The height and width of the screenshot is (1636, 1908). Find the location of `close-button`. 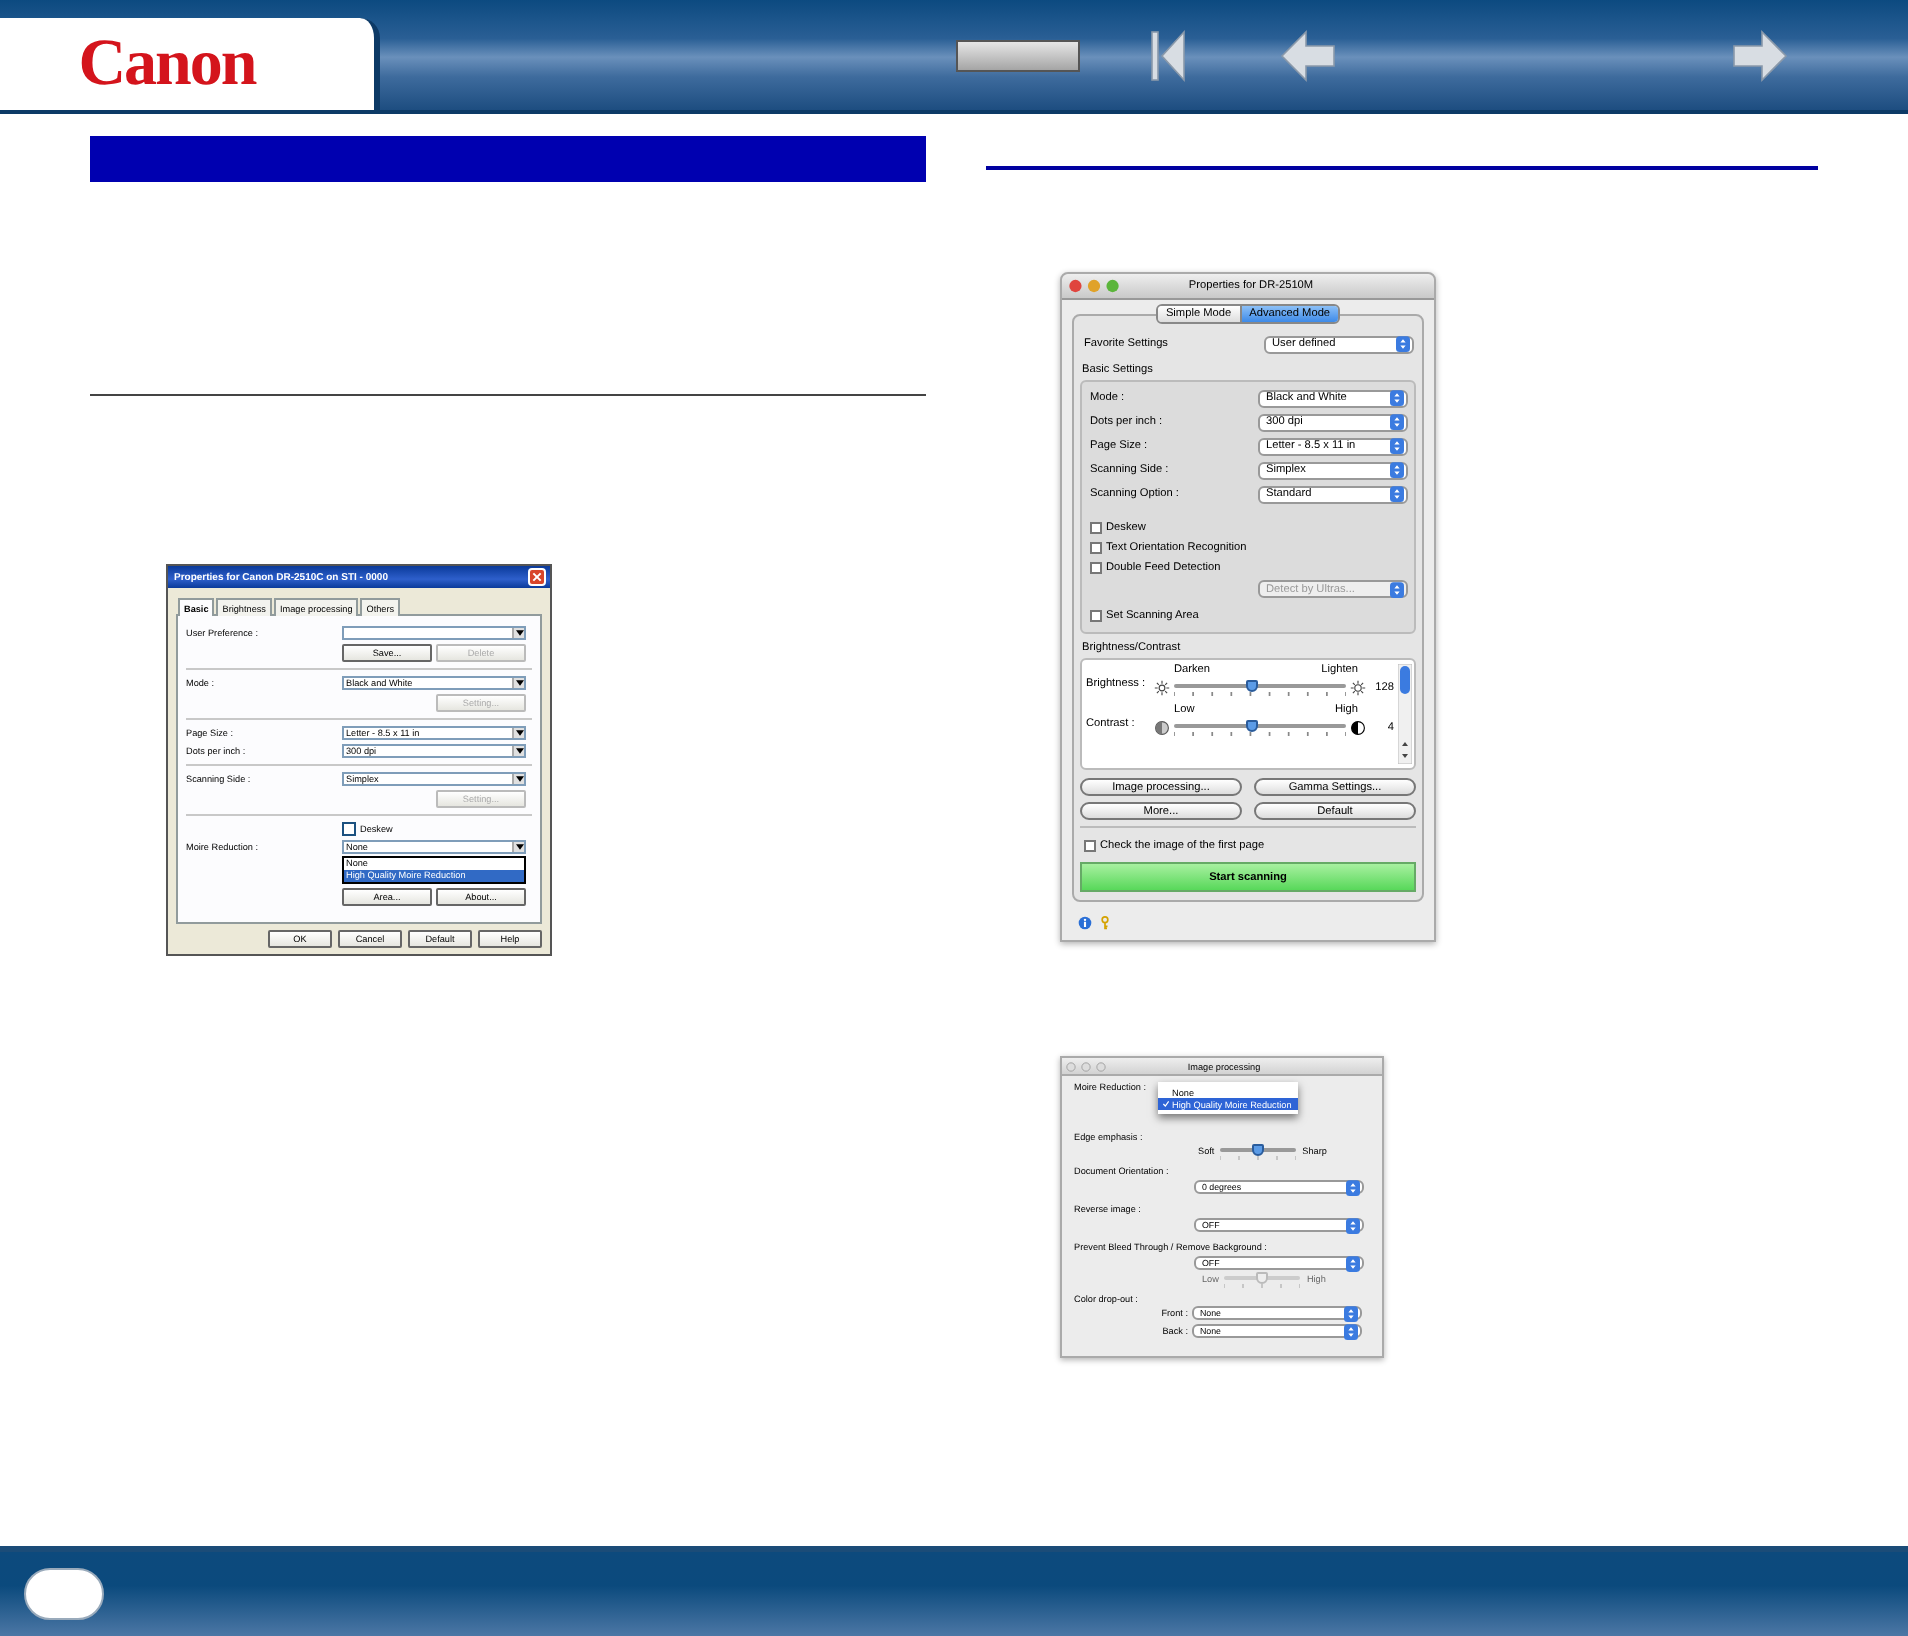

close-button is located at coordinates (537, 577).